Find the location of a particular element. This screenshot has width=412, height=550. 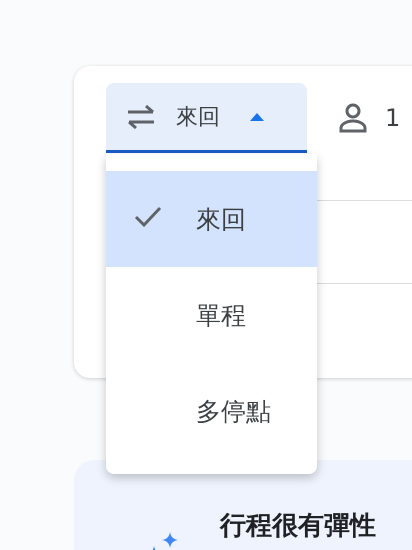

menu-item: 來回 is located at coordinates (211, 219).